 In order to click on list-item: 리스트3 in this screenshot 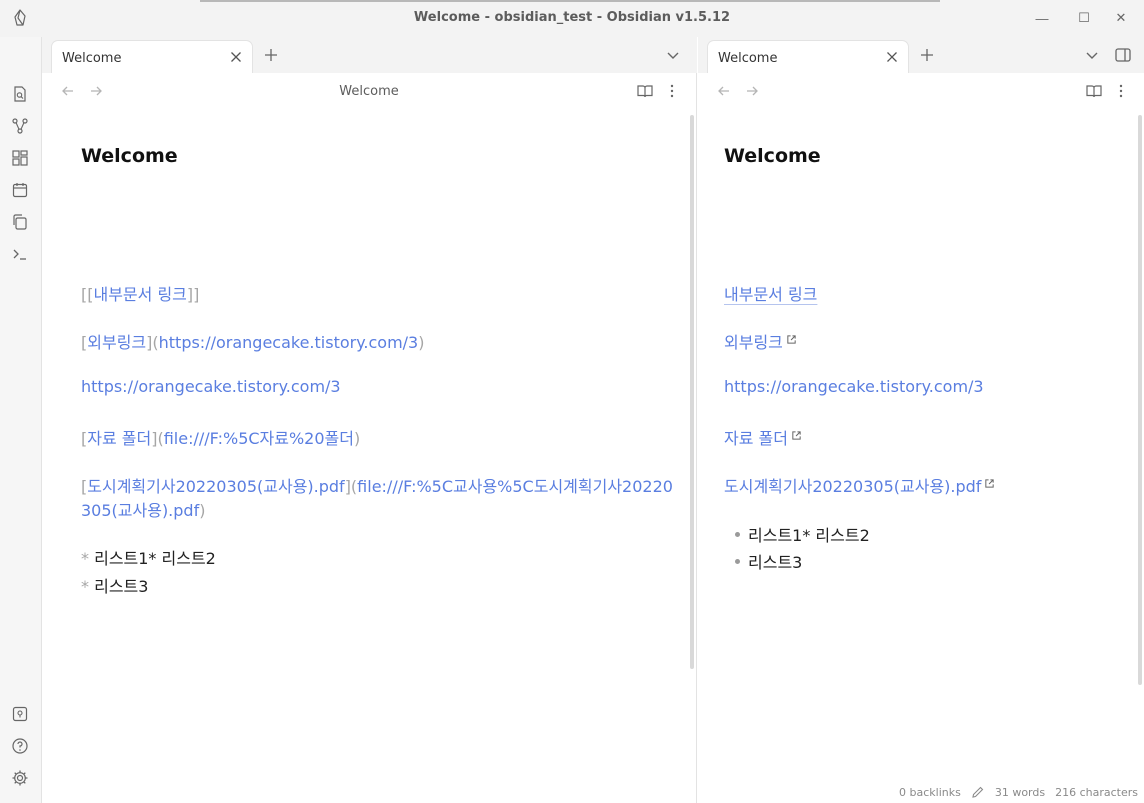, I will do `click(768, 561)`.